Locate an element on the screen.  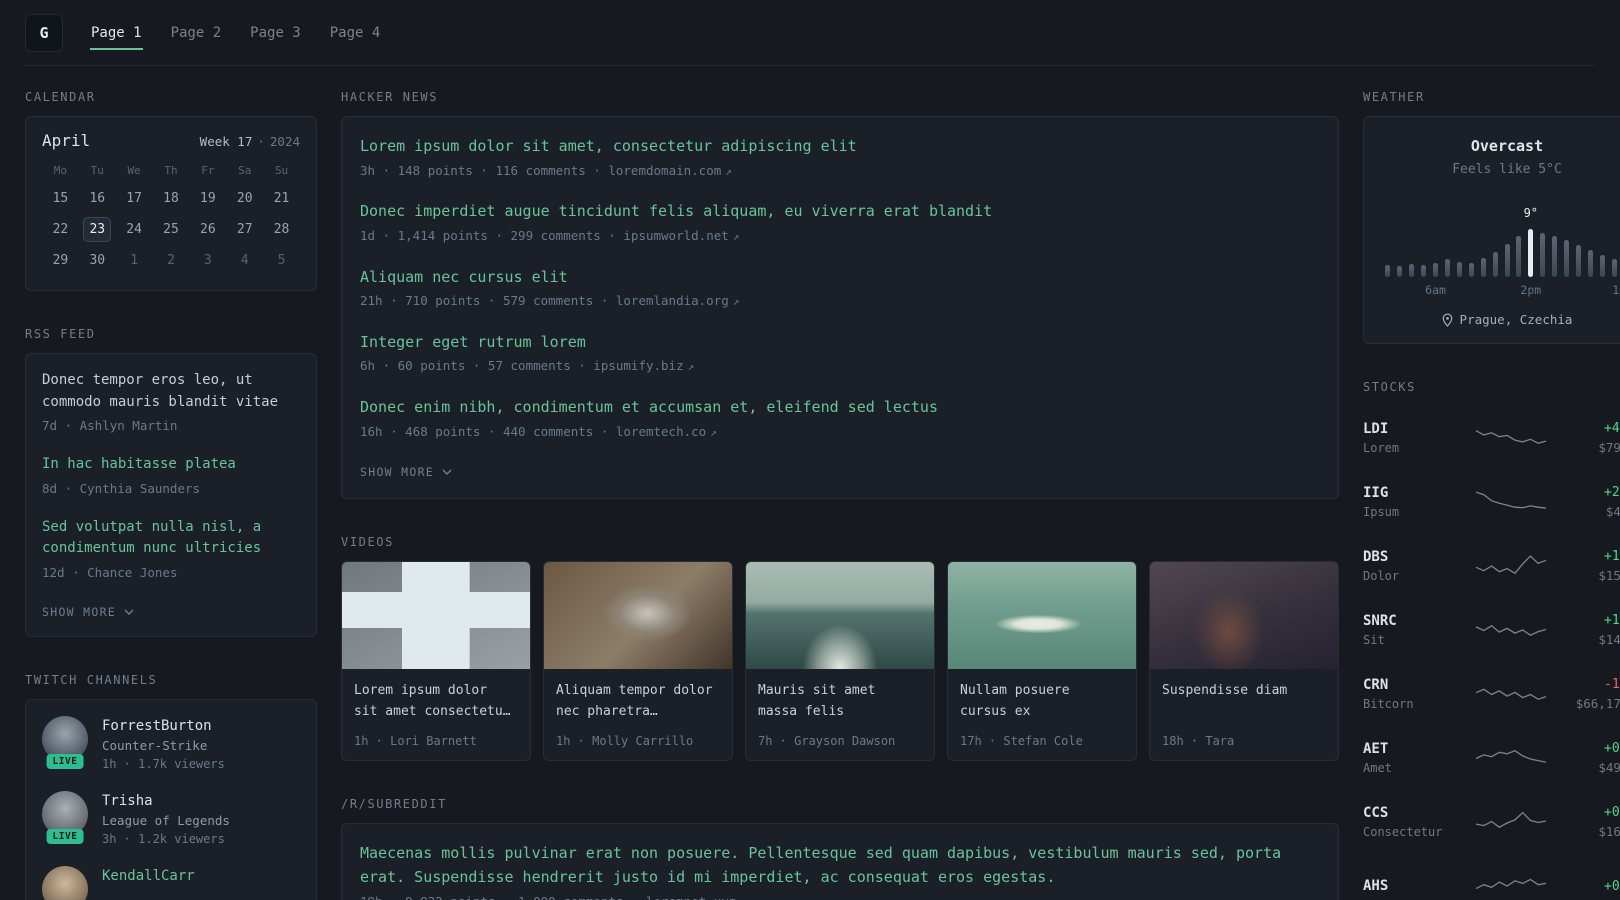
calendar-day-number: 16 is located at coordinates (97, 198).